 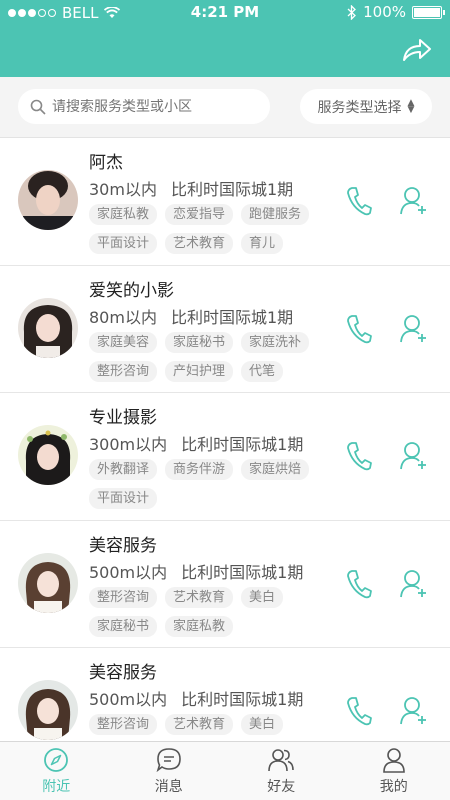 What do you see at coordinates (211, 229) in the screenshot?
I see `tag-list: 家庭私教 恋爱指导 跑健服务 平面设计 艺术教育 育儿` at bounding box center [211, 229].